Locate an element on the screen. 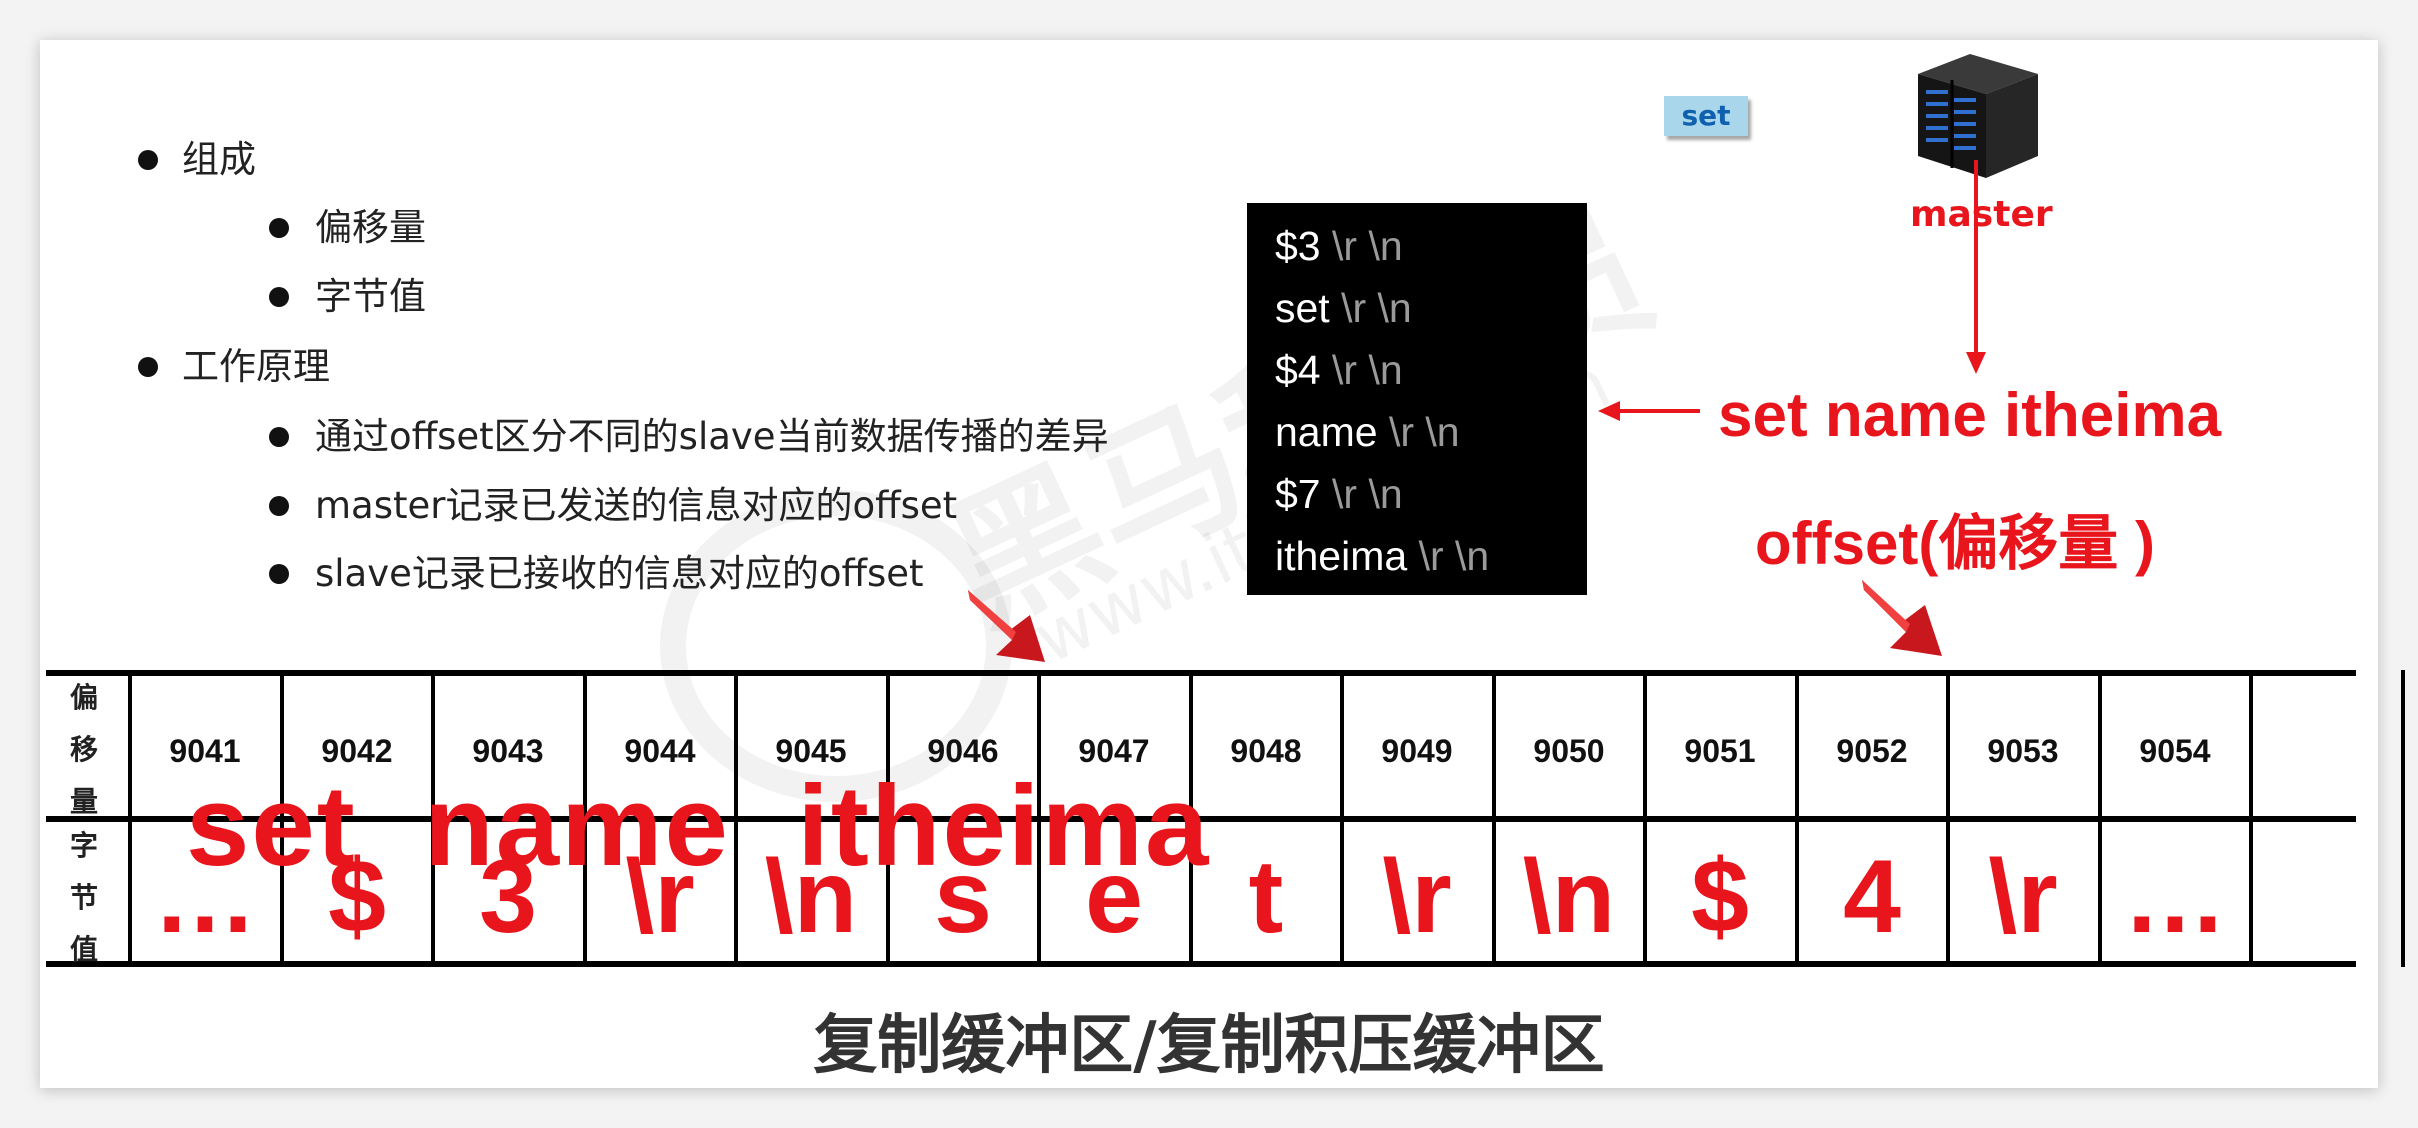  offset-cell: 9052 is located at coordinates (1872, 751).